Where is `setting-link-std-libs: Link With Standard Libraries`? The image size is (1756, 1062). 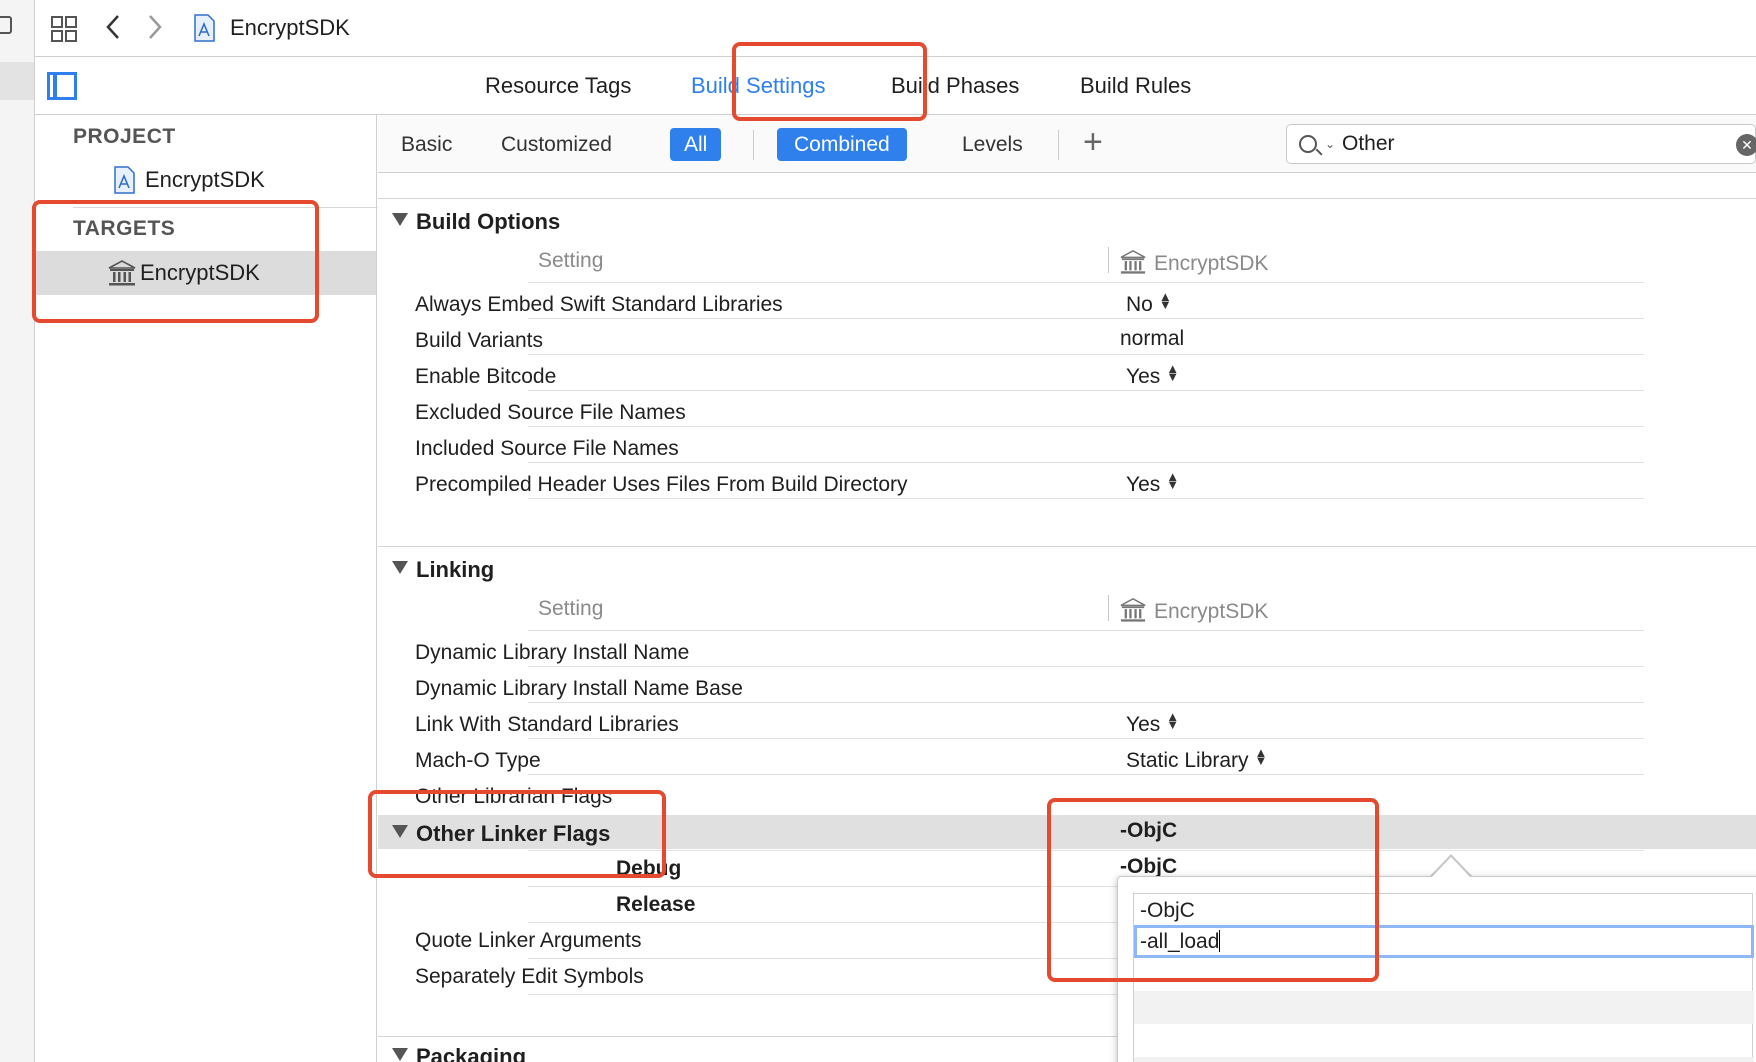
setting-link-std-libs: Link With Standard Libraries is located at coordinates (547, 725).